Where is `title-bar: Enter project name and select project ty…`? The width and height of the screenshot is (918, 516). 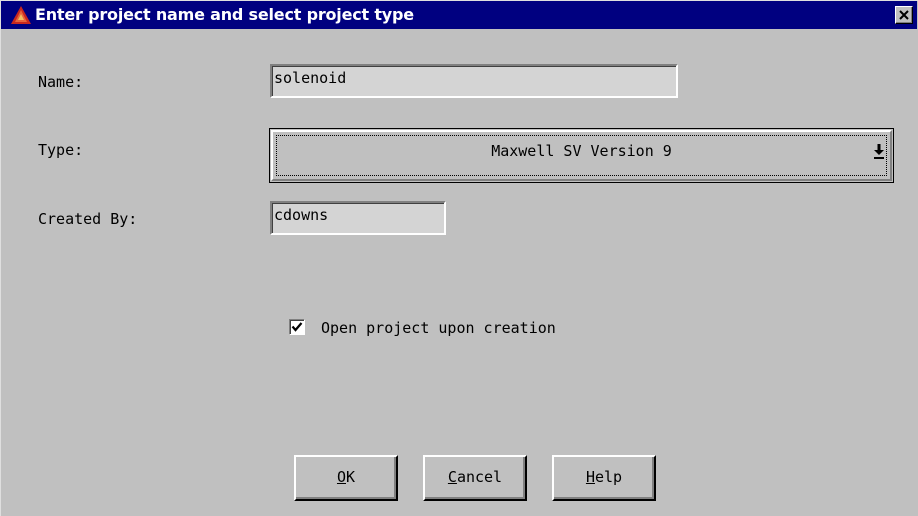
title-bar: Enter project name and select project ty… is located at coordinates (459, 15).